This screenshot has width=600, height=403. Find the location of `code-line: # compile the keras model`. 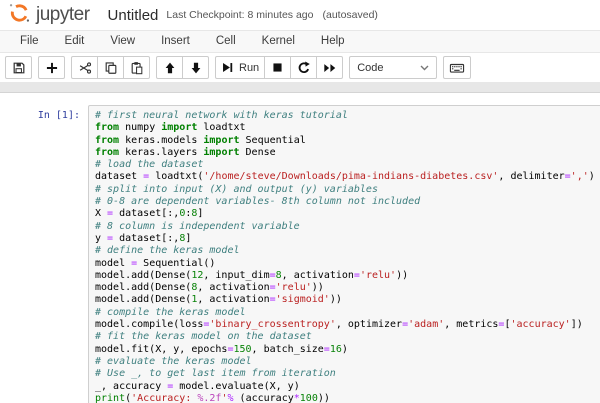

code-line: # compile the keras model is located at coordinates (170, 312).